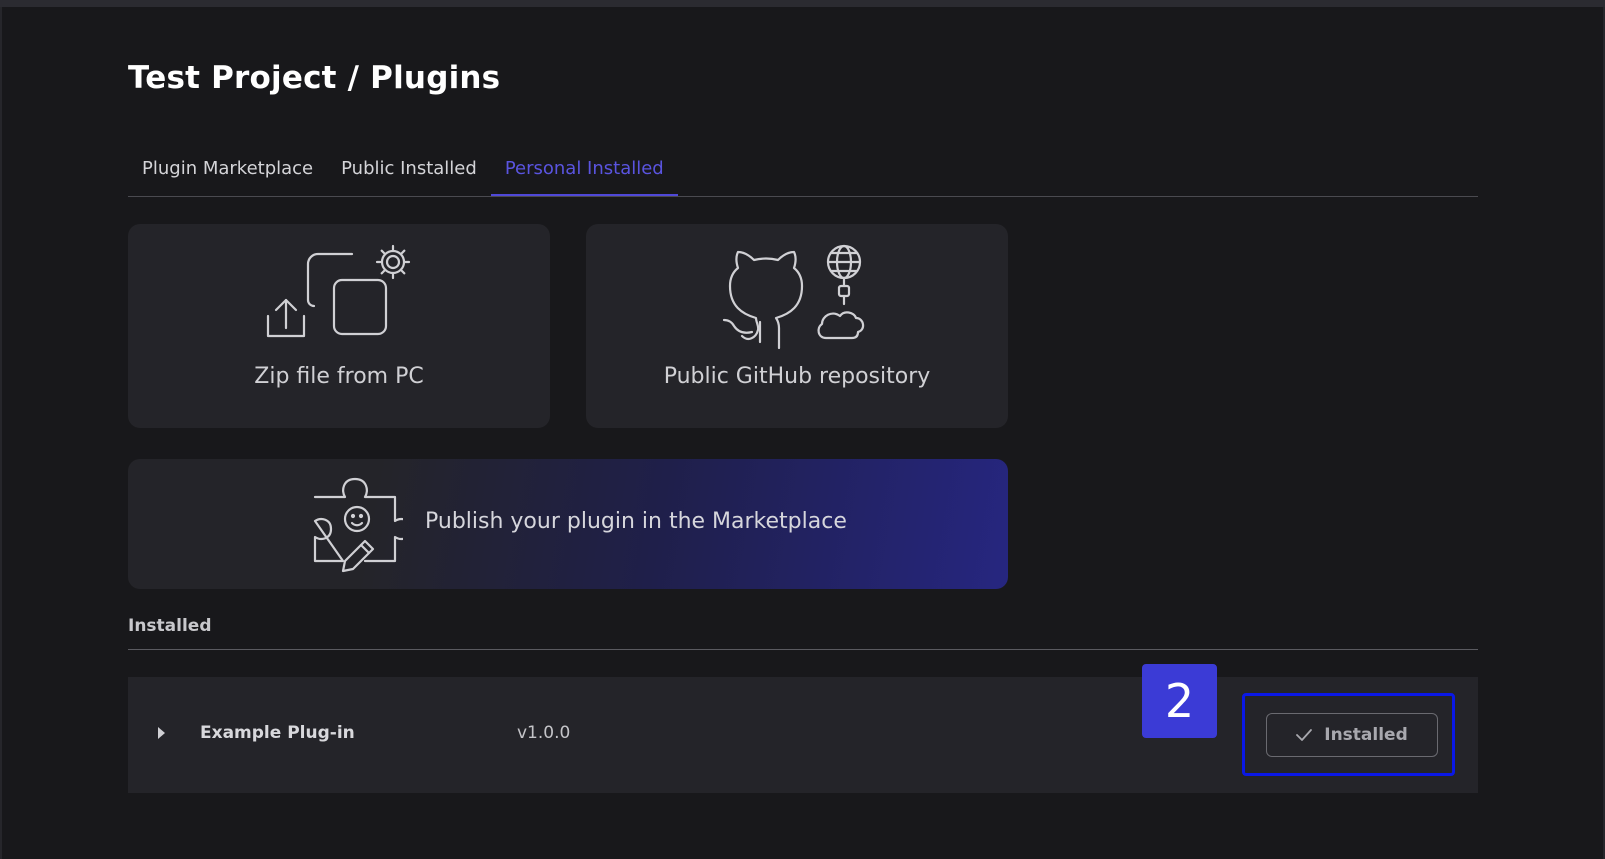  I want to click on installed-section-heading: Installed, so click(803, 633).